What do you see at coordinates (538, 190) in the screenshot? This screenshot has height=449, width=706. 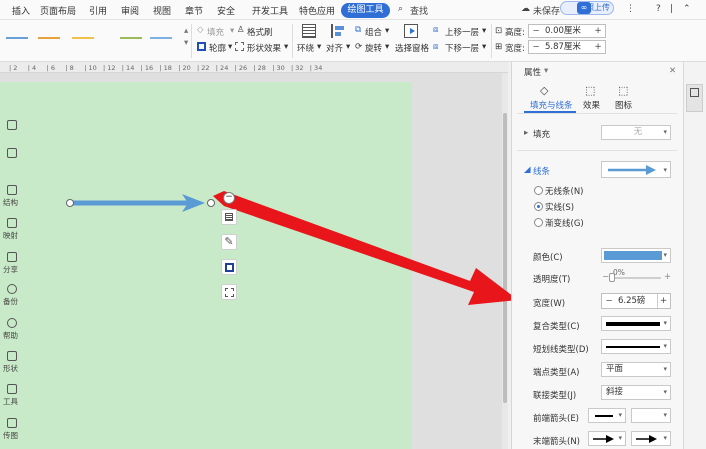 I see `no-line-radio` at bounding box center [538, 190].